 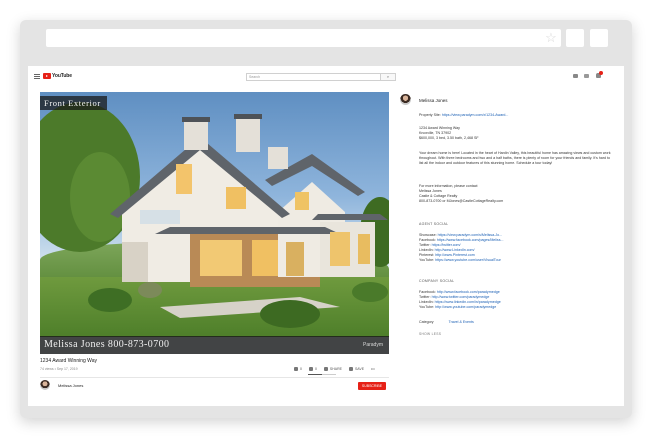 I want to click on author-avatar, so click(x=405, y=99).